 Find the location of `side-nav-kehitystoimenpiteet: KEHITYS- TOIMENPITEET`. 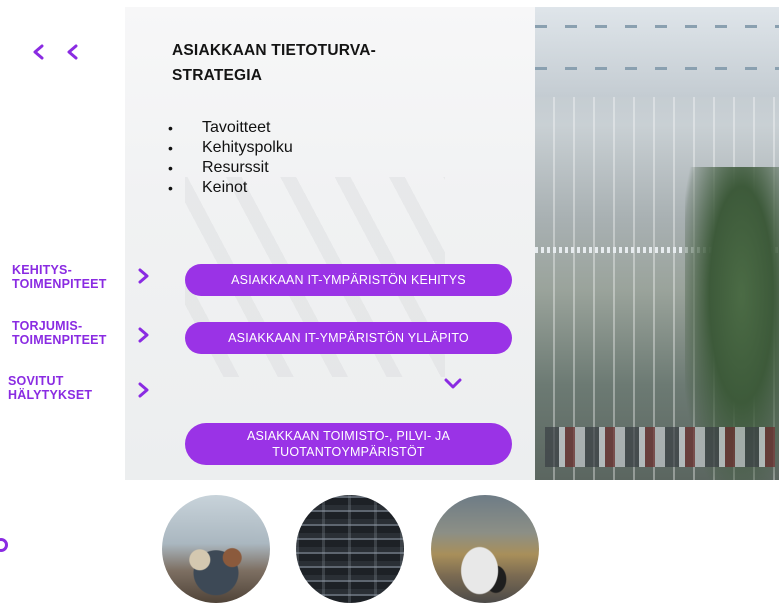

side-nav-kehitystoimenpiteet: KEHITYS- TOIMENPITEET is located at coordinates (59, 277).